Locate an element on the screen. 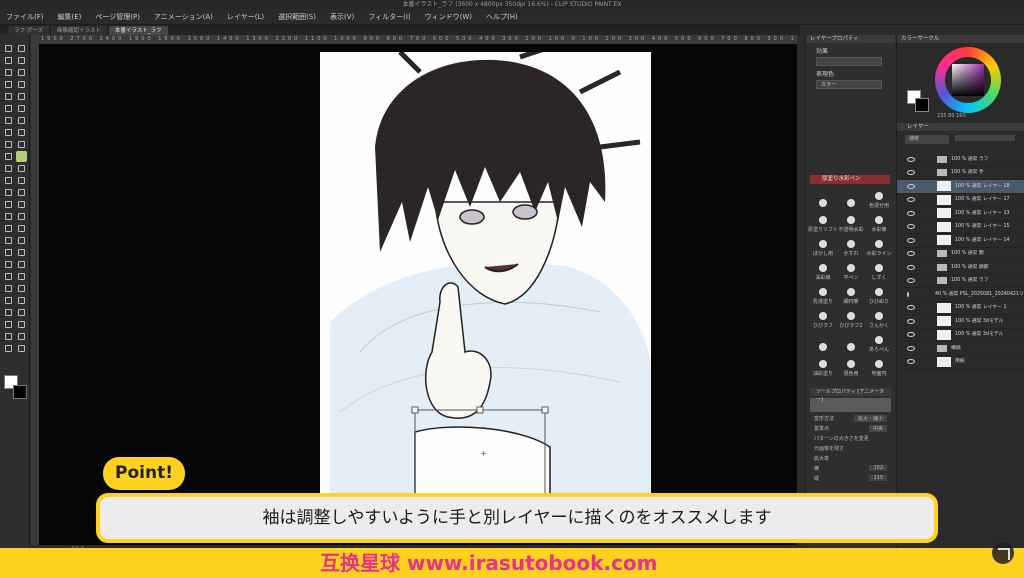 The image size is (1024, 578). brush-preset: 厚塗りソフト is located at coordinates (823, 222).